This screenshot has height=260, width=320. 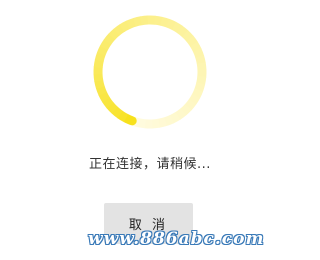 I want to click on cancel-button: 取 消, so click(x=148, y=223).